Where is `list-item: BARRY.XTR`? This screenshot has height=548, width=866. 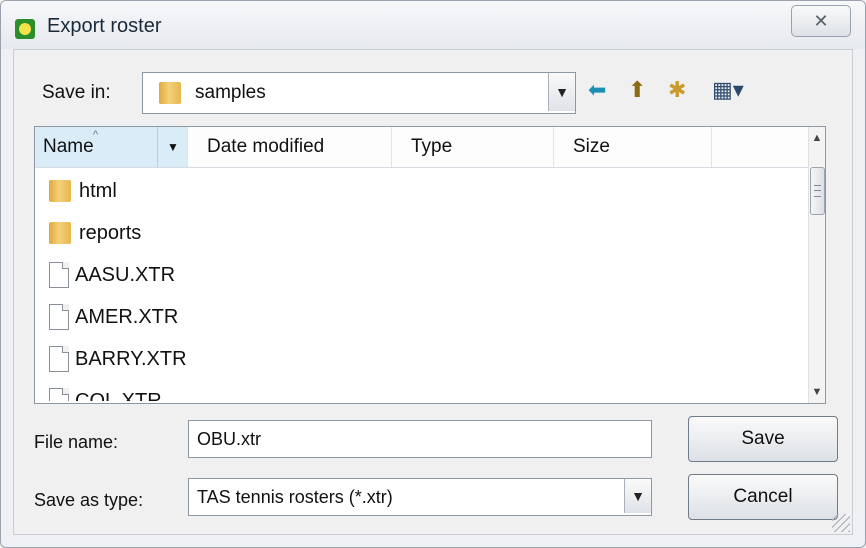
list-item: BARRY.XTR is located at coordinates (118, 359).